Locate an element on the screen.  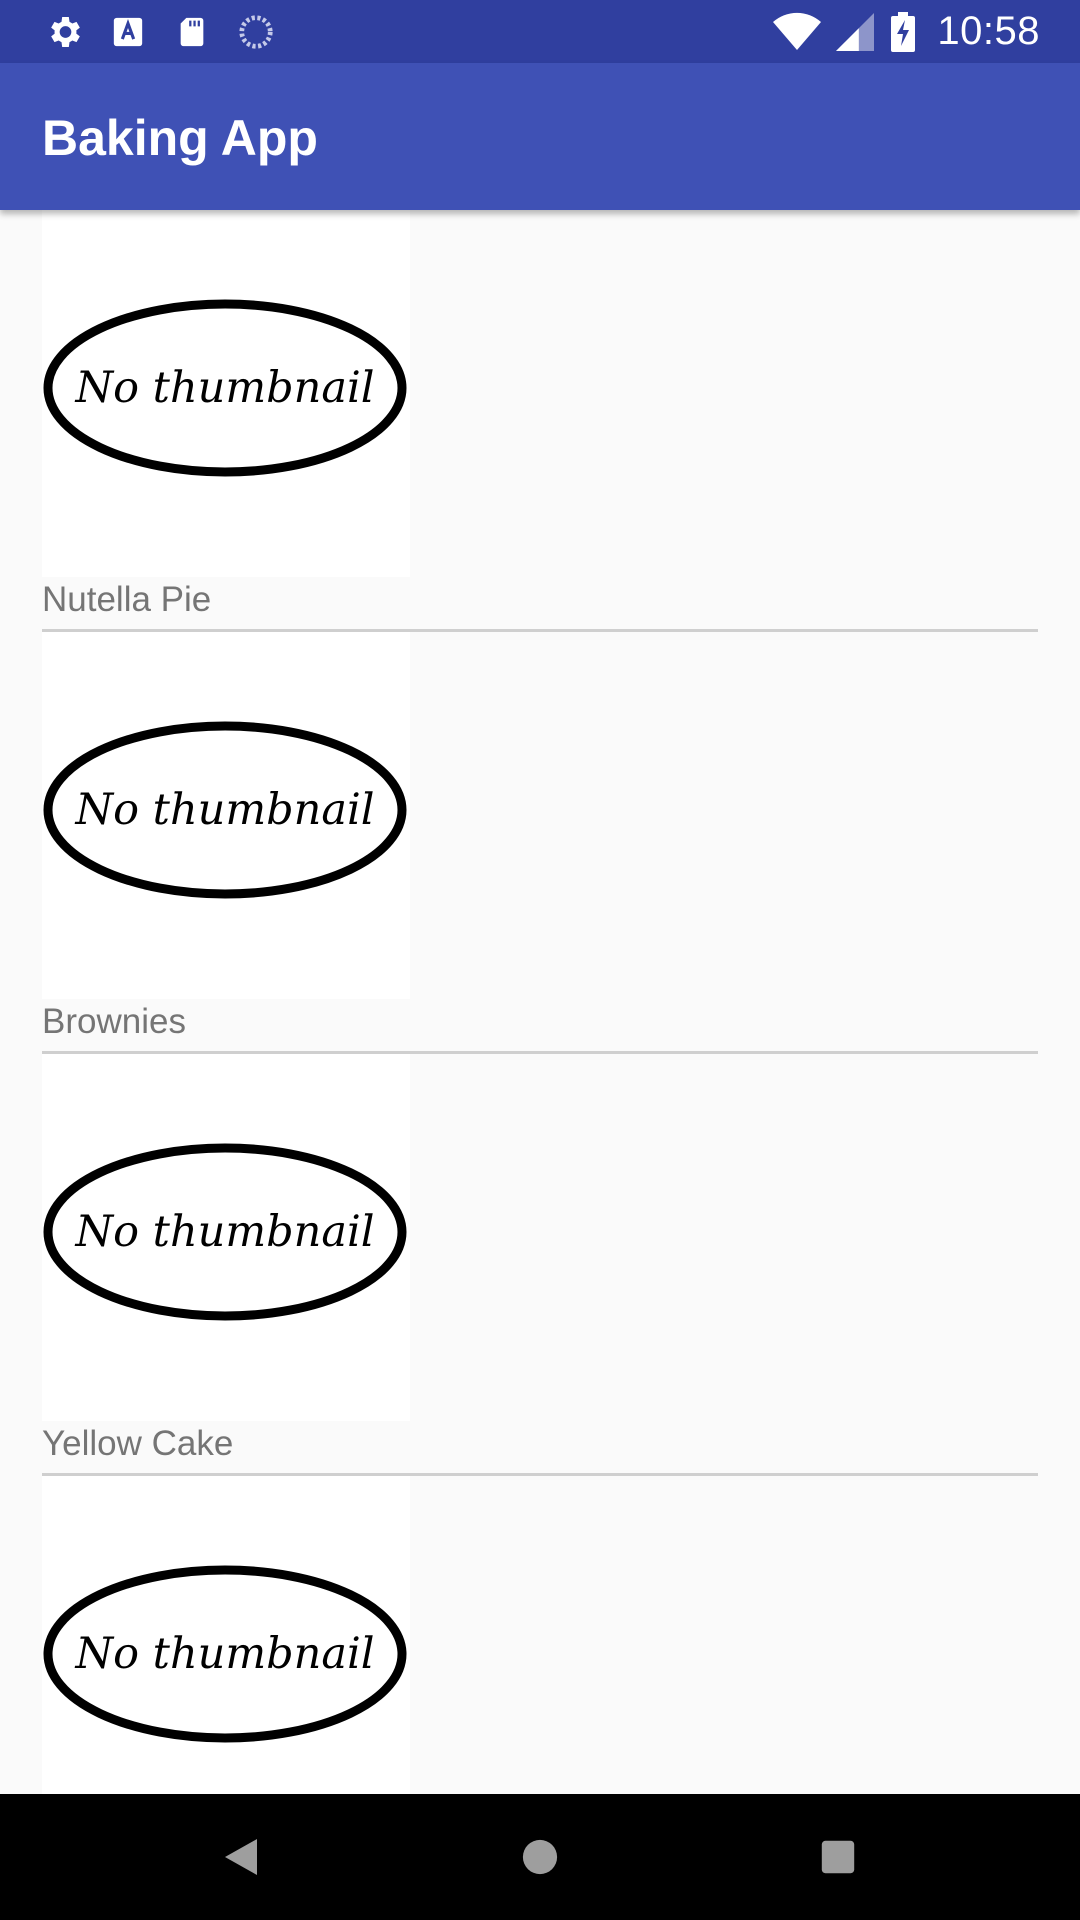
status-bar-right: 10:58 is located at coordinates (906, 31).